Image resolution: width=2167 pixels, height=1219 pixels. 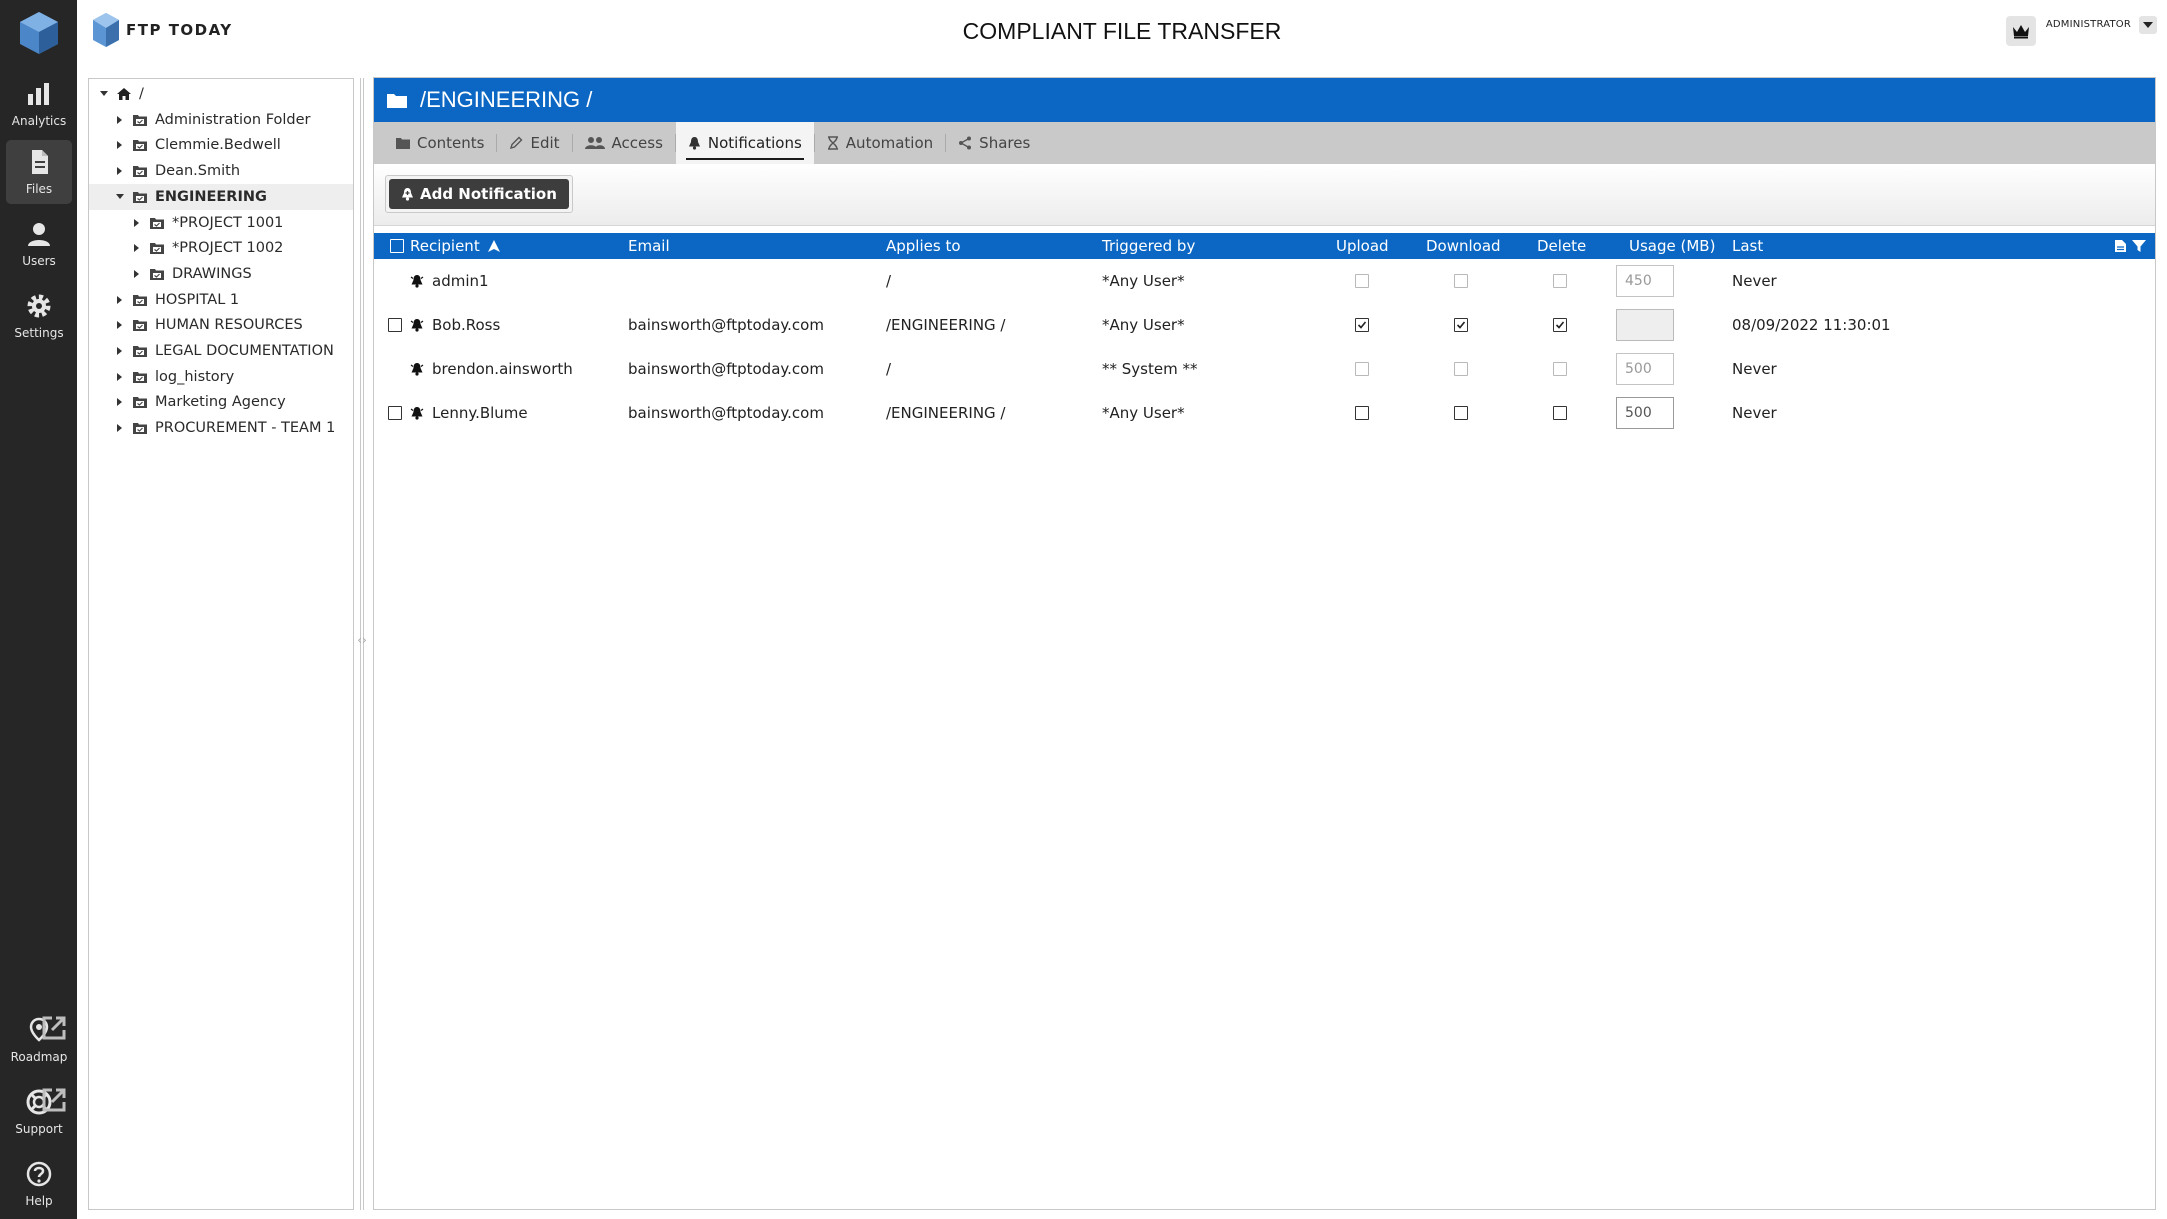 I want to click on tab-notifications: Notifications, so click(x=744, y=143).